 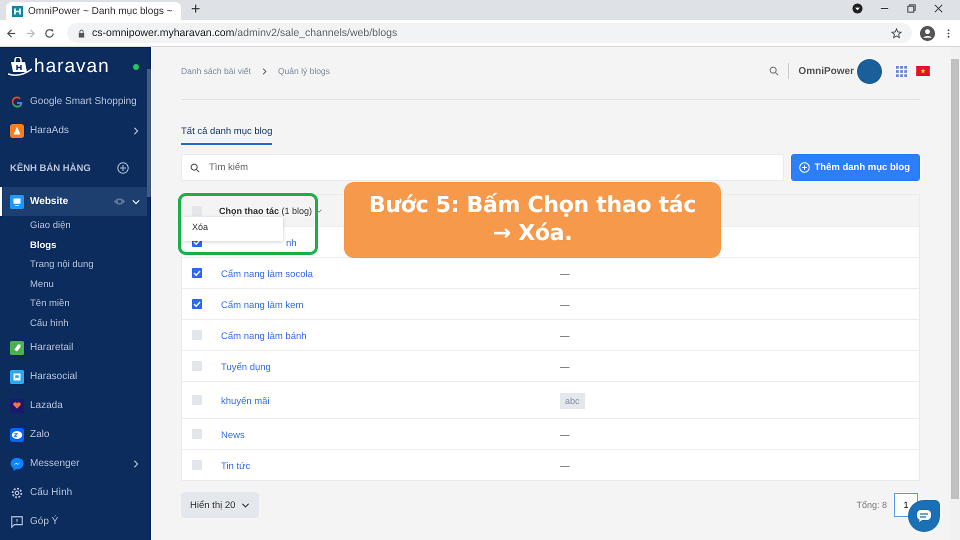 What do you see at coordinates (901, 71) in the screenshot?
I see `apps-grid-icon` at bounding box center [901, 71].